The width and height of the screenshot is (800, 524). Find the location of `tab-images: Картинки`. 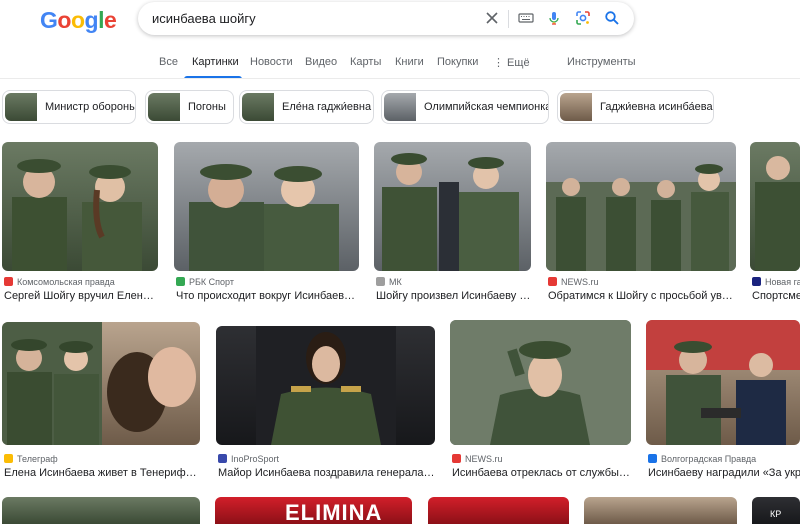

tab-images: Картинки is located at coordinates (215, 62).